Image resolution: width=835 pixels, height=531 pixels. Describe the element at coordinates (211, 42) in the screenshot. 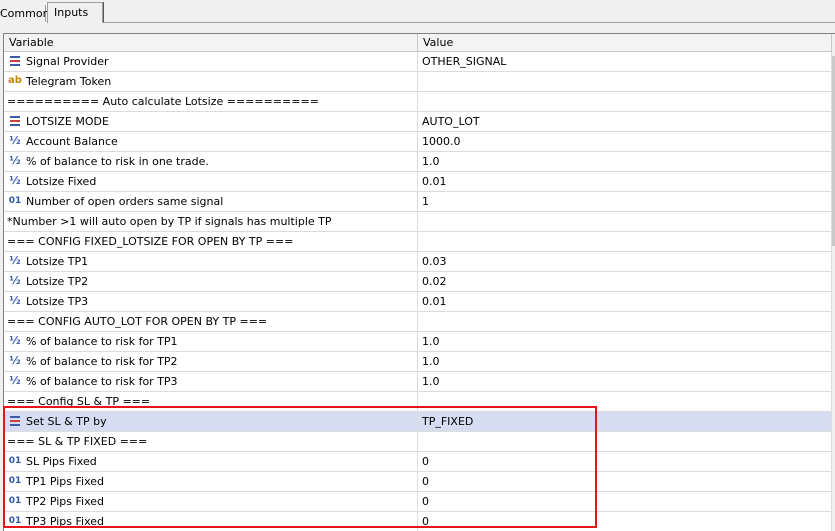

I see `column-header-variable: Variable` at that location.